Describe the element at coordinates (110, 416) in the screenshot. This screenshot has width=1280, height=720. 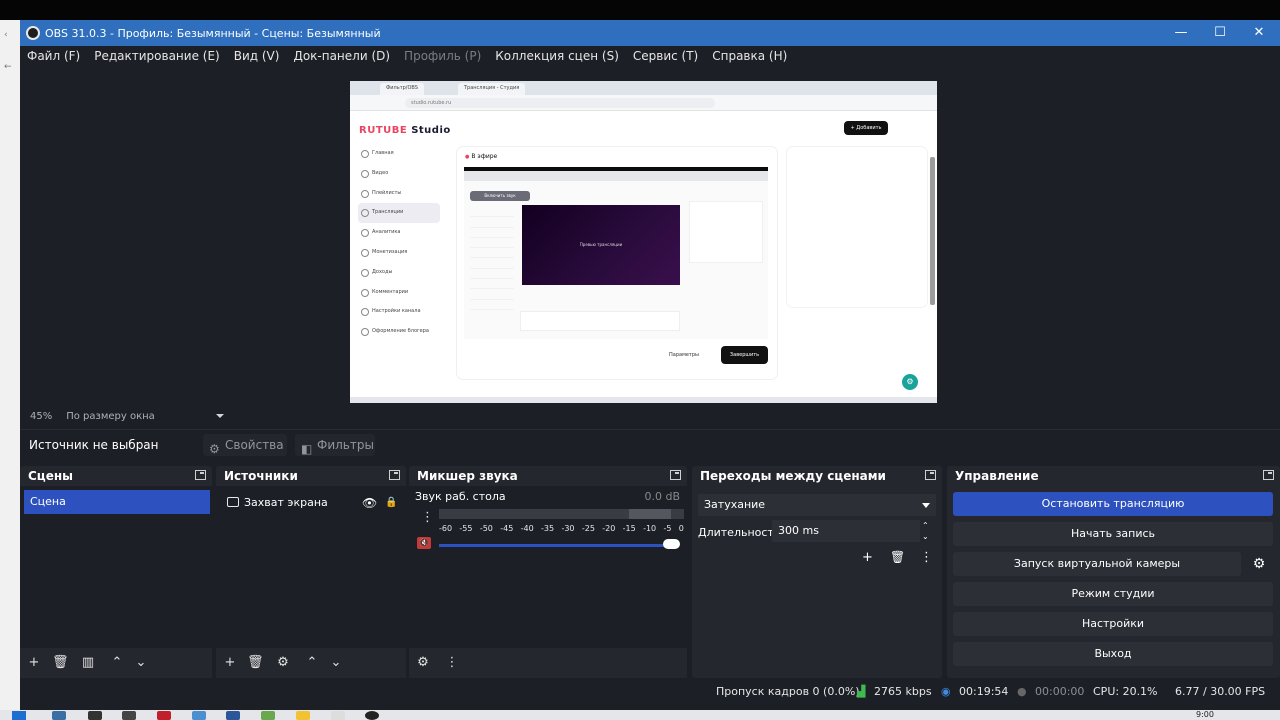
I see `zoom-mode: По размеру окна` at that location.